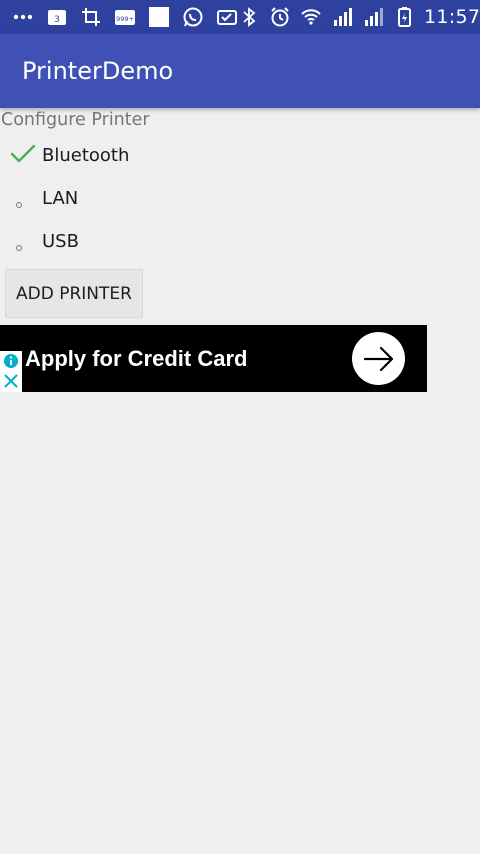 Image resolution: width=480 pixels, height=854 pixels. What do you see at coordinates (311, 17) in the screenshot?
I see `wifi-icon` at bounding box center [311, 17].